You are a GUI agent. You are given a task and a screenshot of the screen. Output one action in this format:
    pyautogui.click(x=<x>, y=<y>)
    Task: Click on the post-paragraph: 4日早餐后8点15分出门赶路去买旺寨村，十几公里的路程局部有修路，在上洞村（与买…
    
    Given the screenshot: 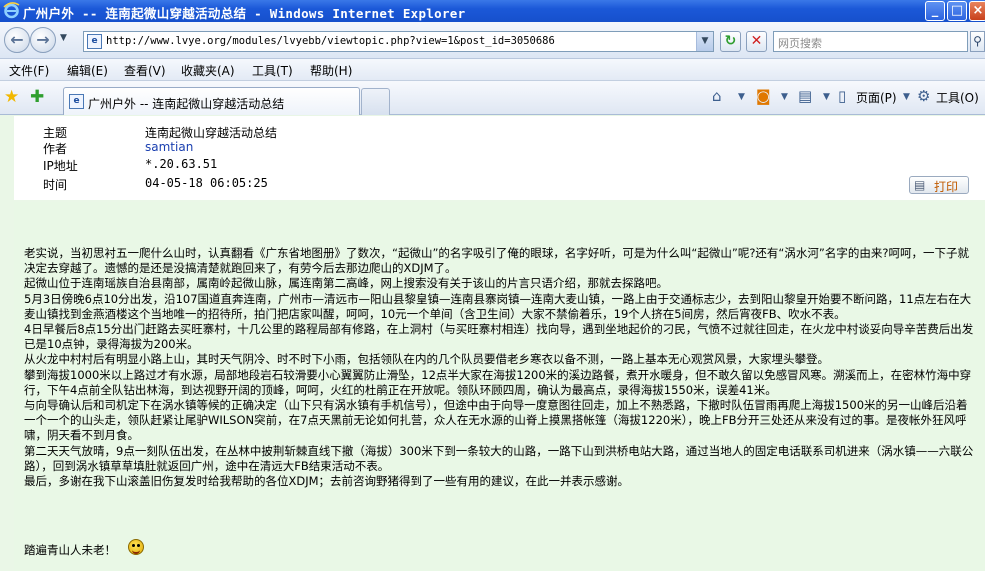 What is the action you would take?
    pyautogui.click(x=499, y=337)
    